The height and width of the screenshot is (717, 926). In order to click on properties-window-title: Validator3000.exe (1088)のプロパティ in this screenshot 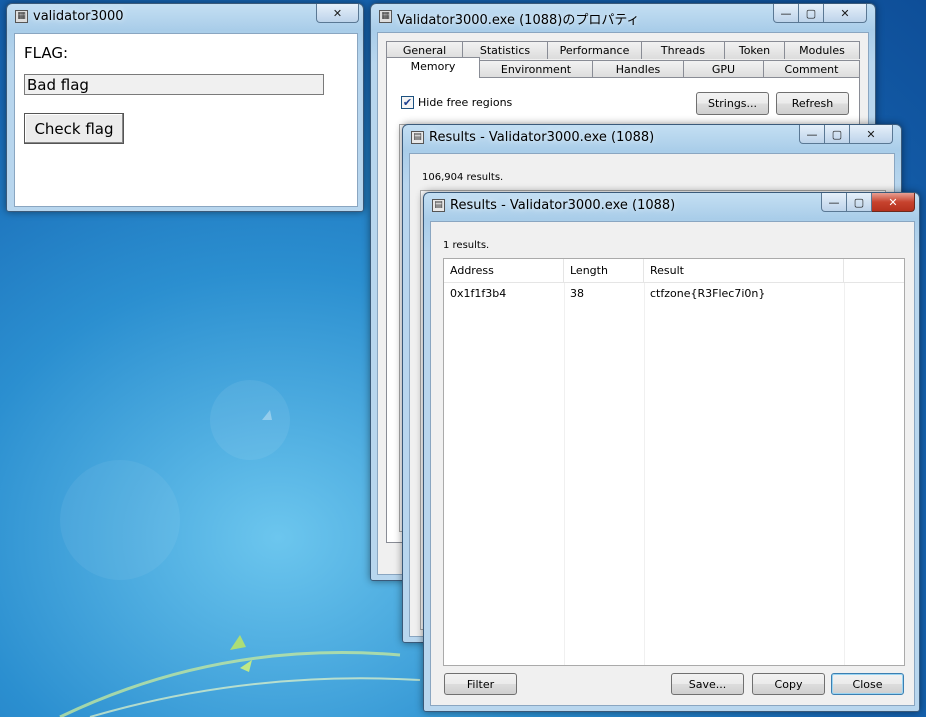, I will do `click(518, 20)`.